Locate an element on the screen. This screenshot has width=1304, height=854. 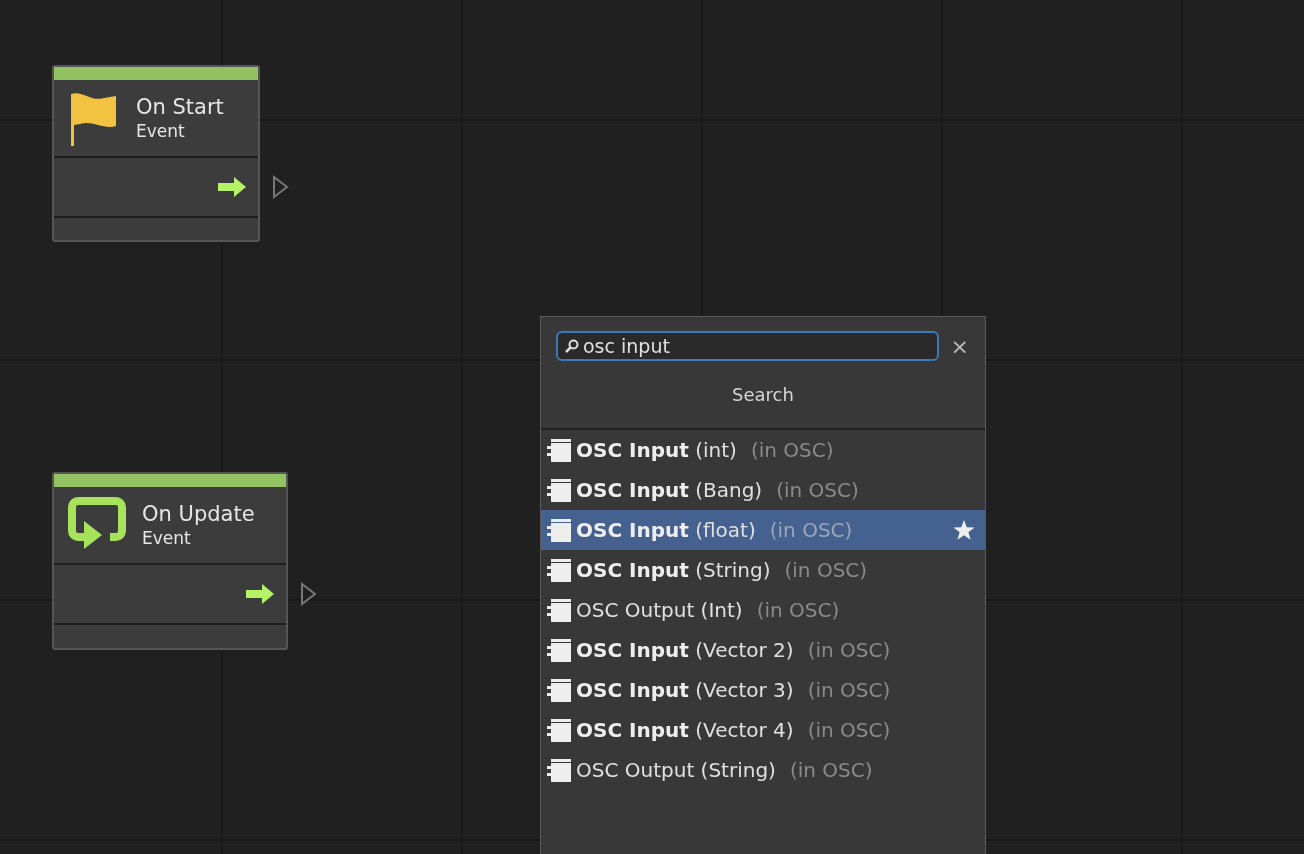
search-result: OSC Input (Vector 2) (in OSC) is located at coordinates (763, 650).